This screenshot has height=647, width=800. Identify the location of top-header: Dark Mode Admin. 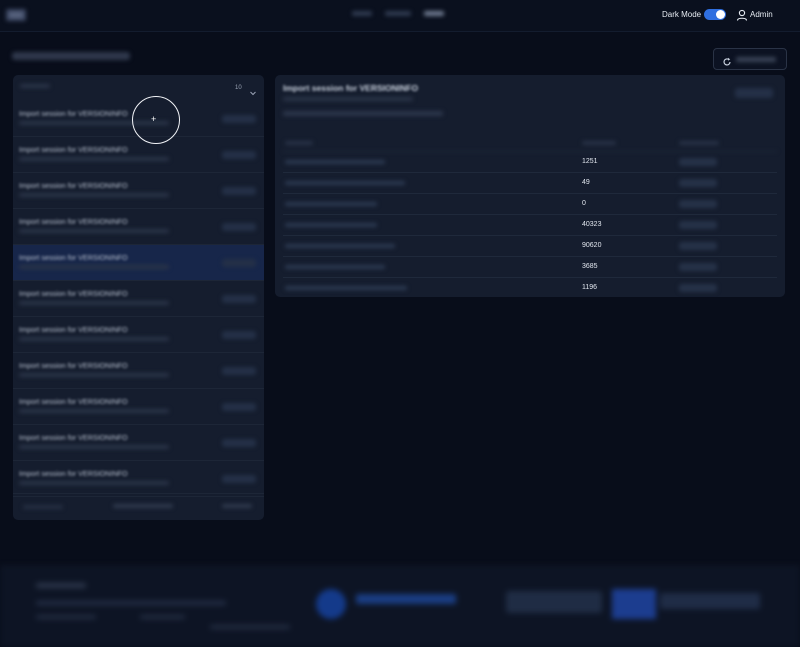
(400, 16).